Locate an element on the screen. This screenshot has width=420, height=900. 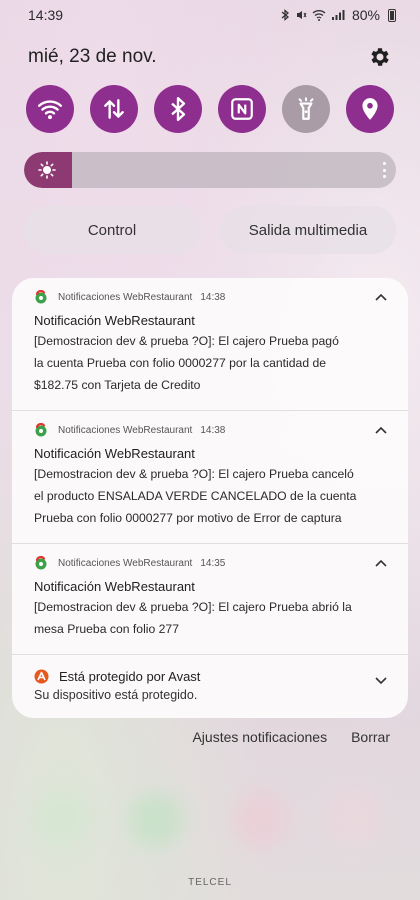
avast-title: Está protegido por Avast is located at coordinates (130, 676).